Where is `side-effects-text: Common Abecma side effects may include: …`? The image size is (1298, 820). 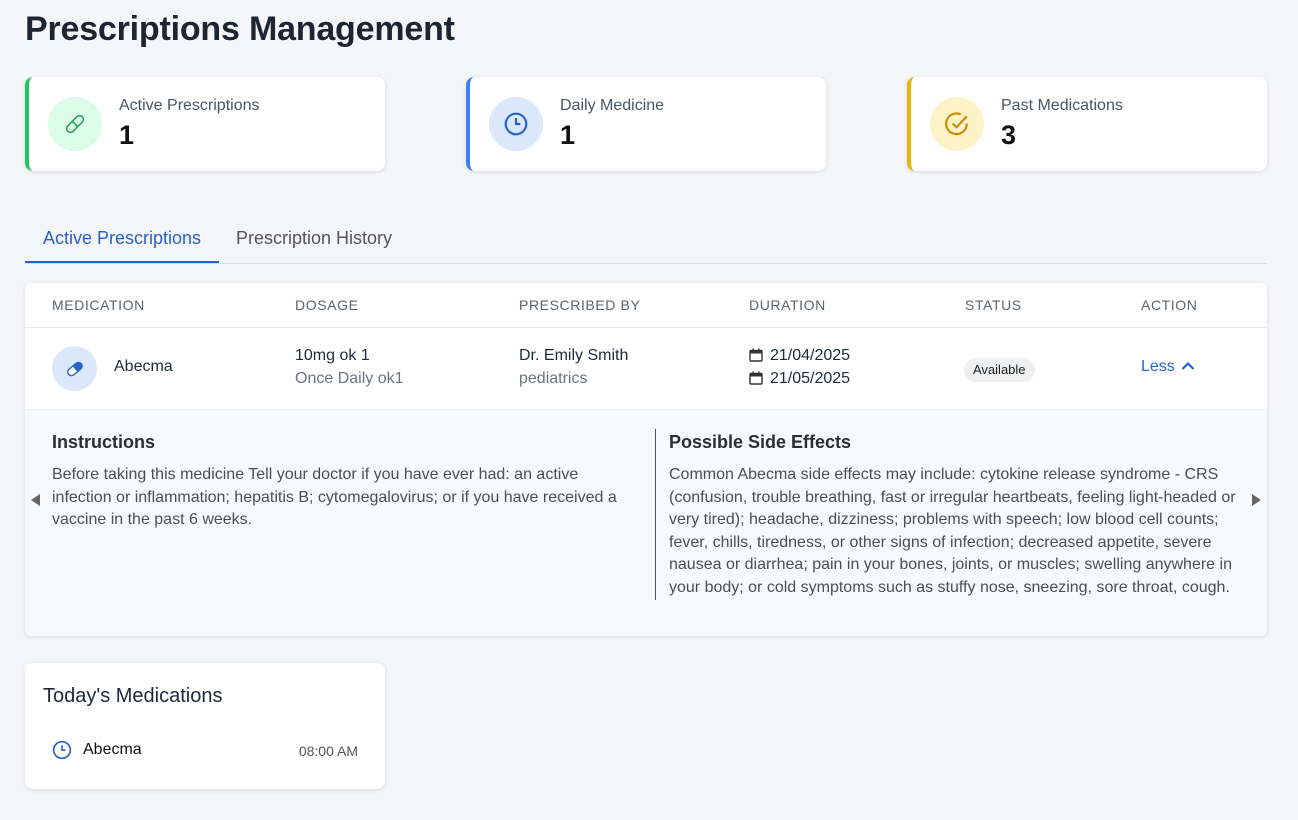 side-effects-text: Common Abecma side effects may include: … is located at coordinates (952, 531).